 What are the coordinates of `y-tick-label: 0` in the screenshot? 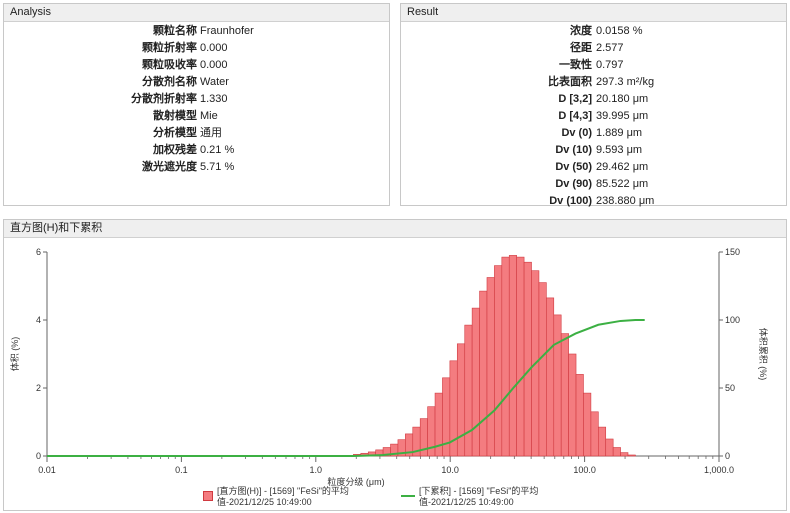 It's located at (38, 456).